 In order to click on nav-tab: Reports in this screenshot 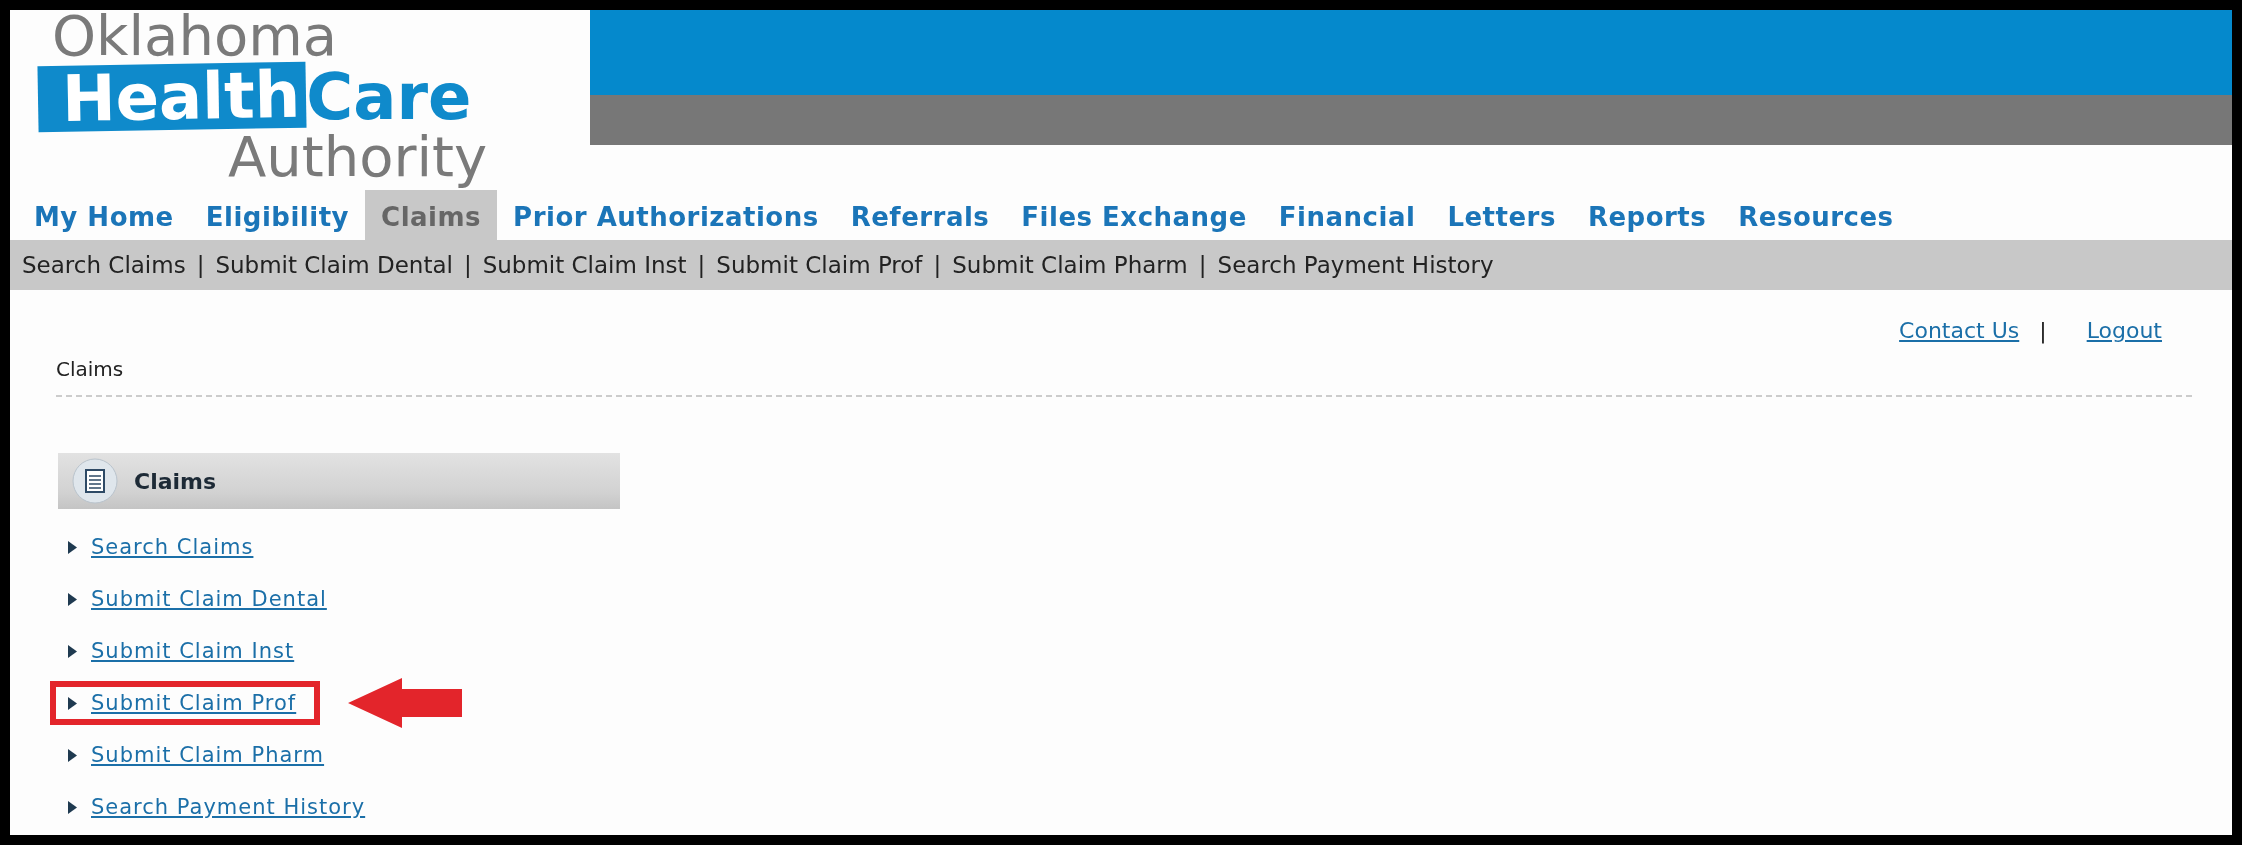, I will do `click(1647, 215)`.